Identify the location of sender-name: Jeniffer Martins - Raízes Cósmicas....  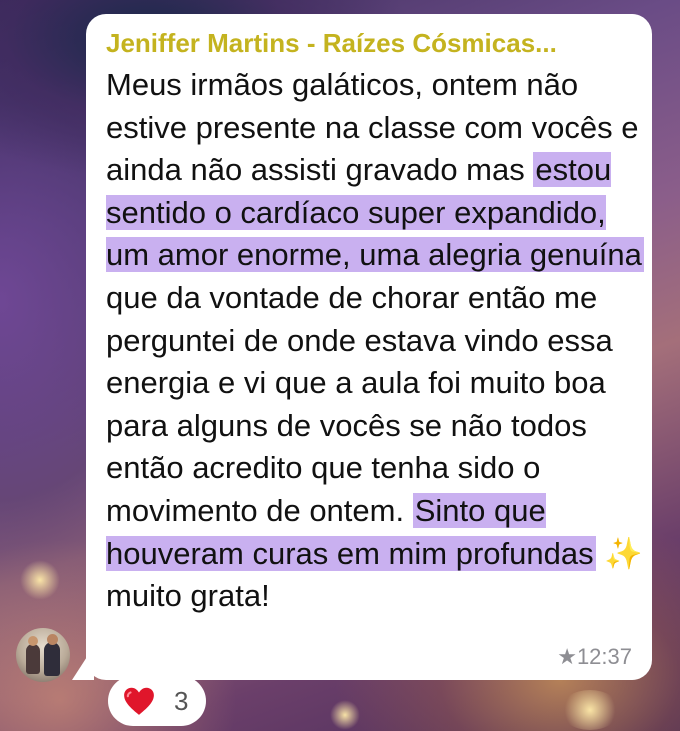
(371, 43).